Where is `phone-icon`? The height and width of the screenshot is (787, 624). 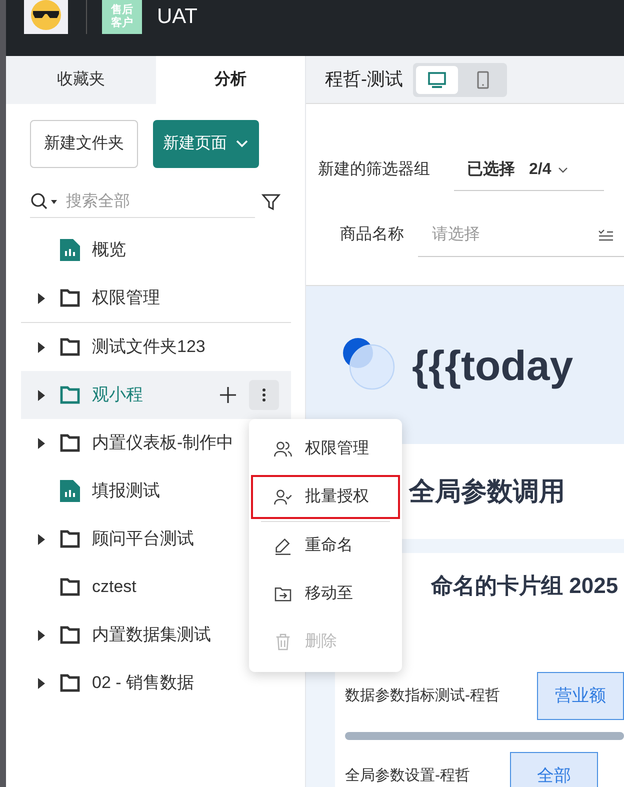 phone-icon is located at coordinates (483, 79).